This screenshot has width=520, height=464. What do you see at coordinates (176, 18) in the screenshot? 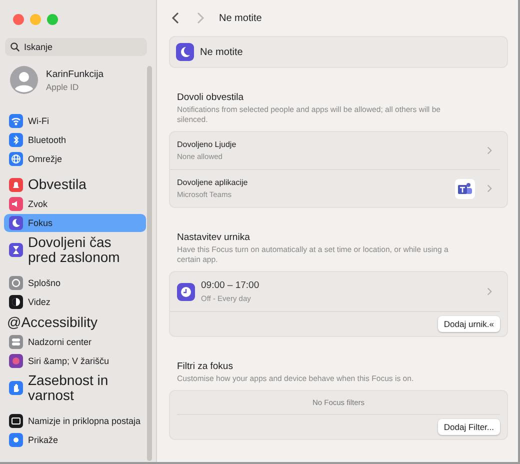
I see `back-icon` at bounding box center [176, 18].